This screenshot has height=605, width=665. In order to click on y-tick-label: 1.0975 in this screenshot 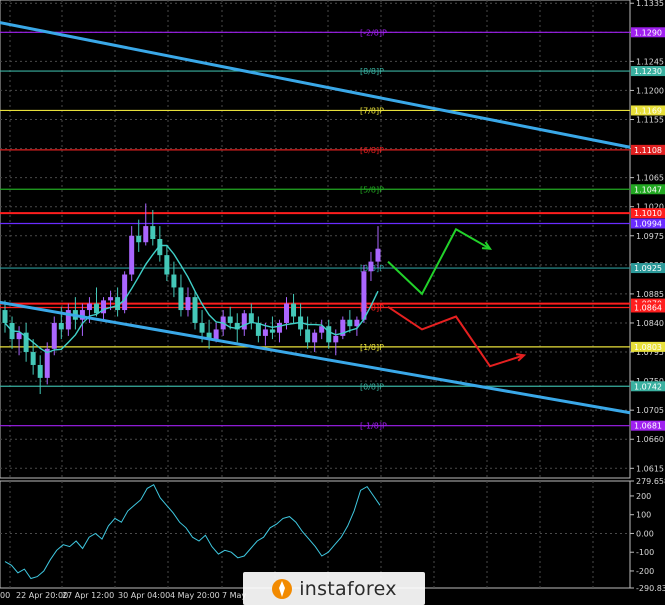, I will do `click(650, 236)`.